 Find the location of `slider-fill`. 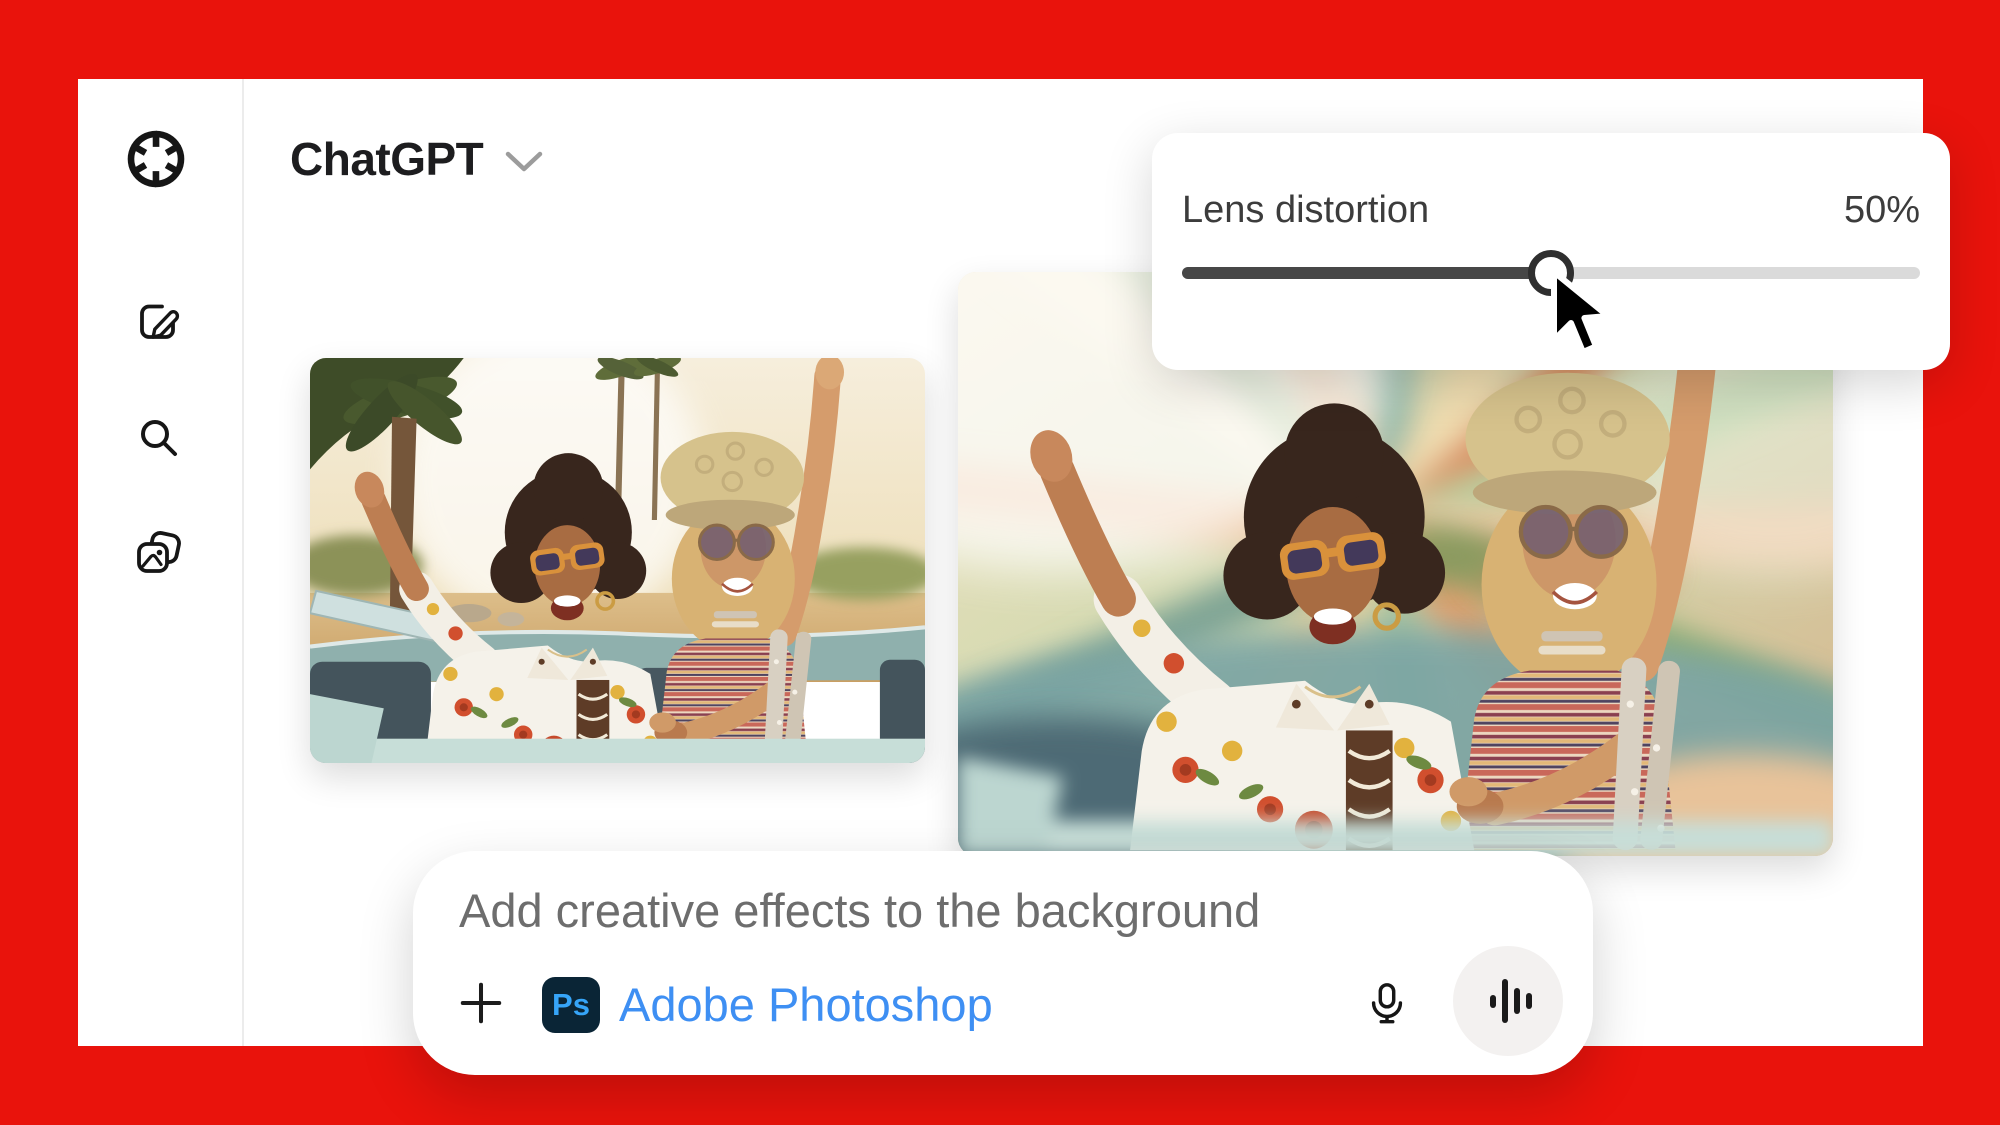

slider-fill is located at coordinates (1366, 273).